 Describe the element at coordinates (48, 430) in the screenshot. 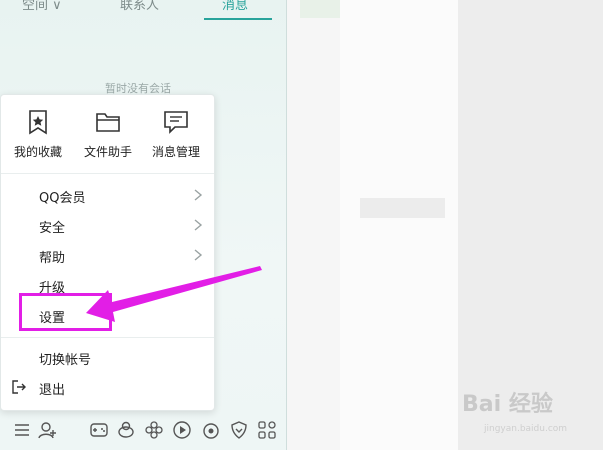

I see `add-contact-icon` at that location.